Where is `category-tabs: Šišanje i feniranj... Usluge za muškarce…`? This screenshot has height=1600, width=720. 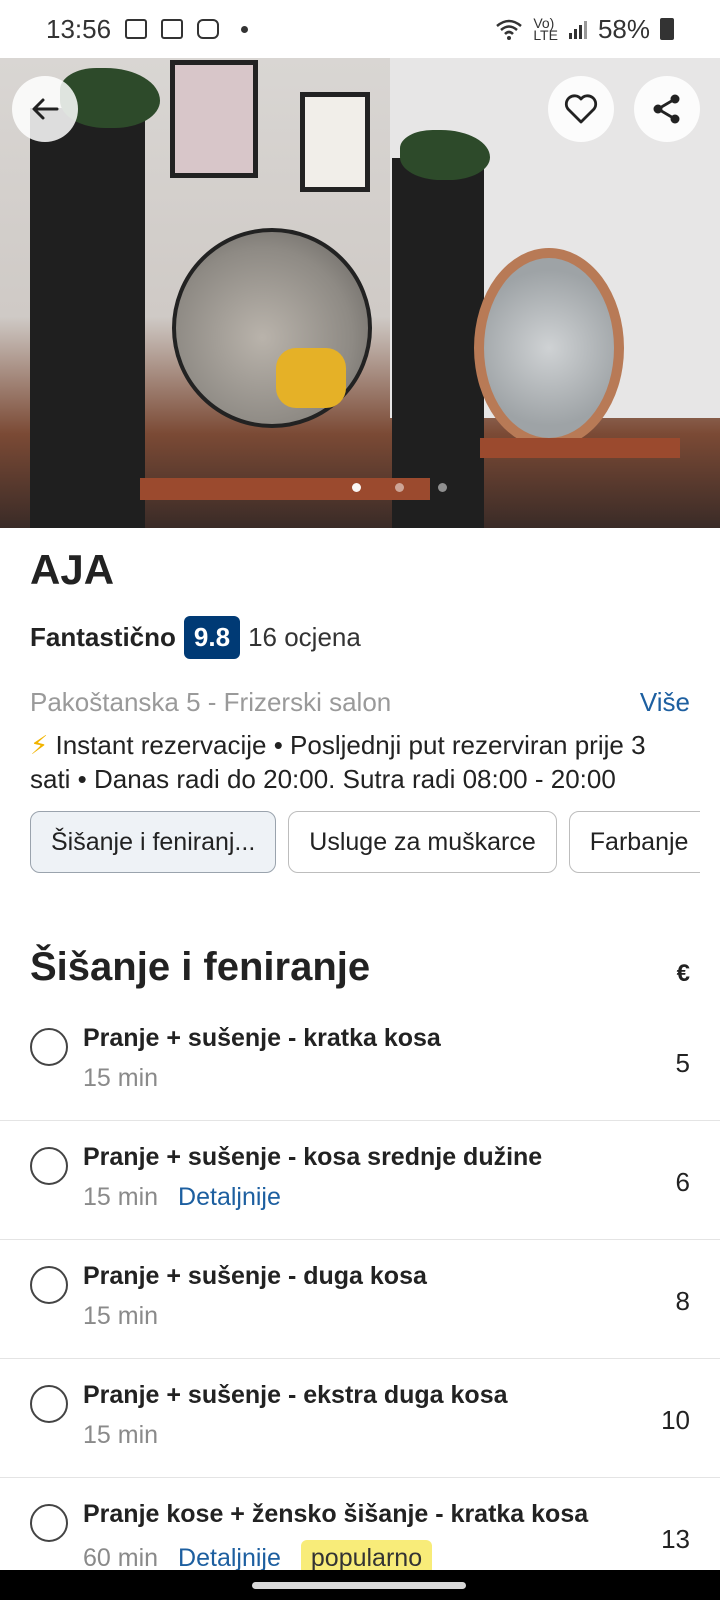 category-tabs: Šišanje i feniranj... Usluge za muškarce… is located at coordinates (365, 842).